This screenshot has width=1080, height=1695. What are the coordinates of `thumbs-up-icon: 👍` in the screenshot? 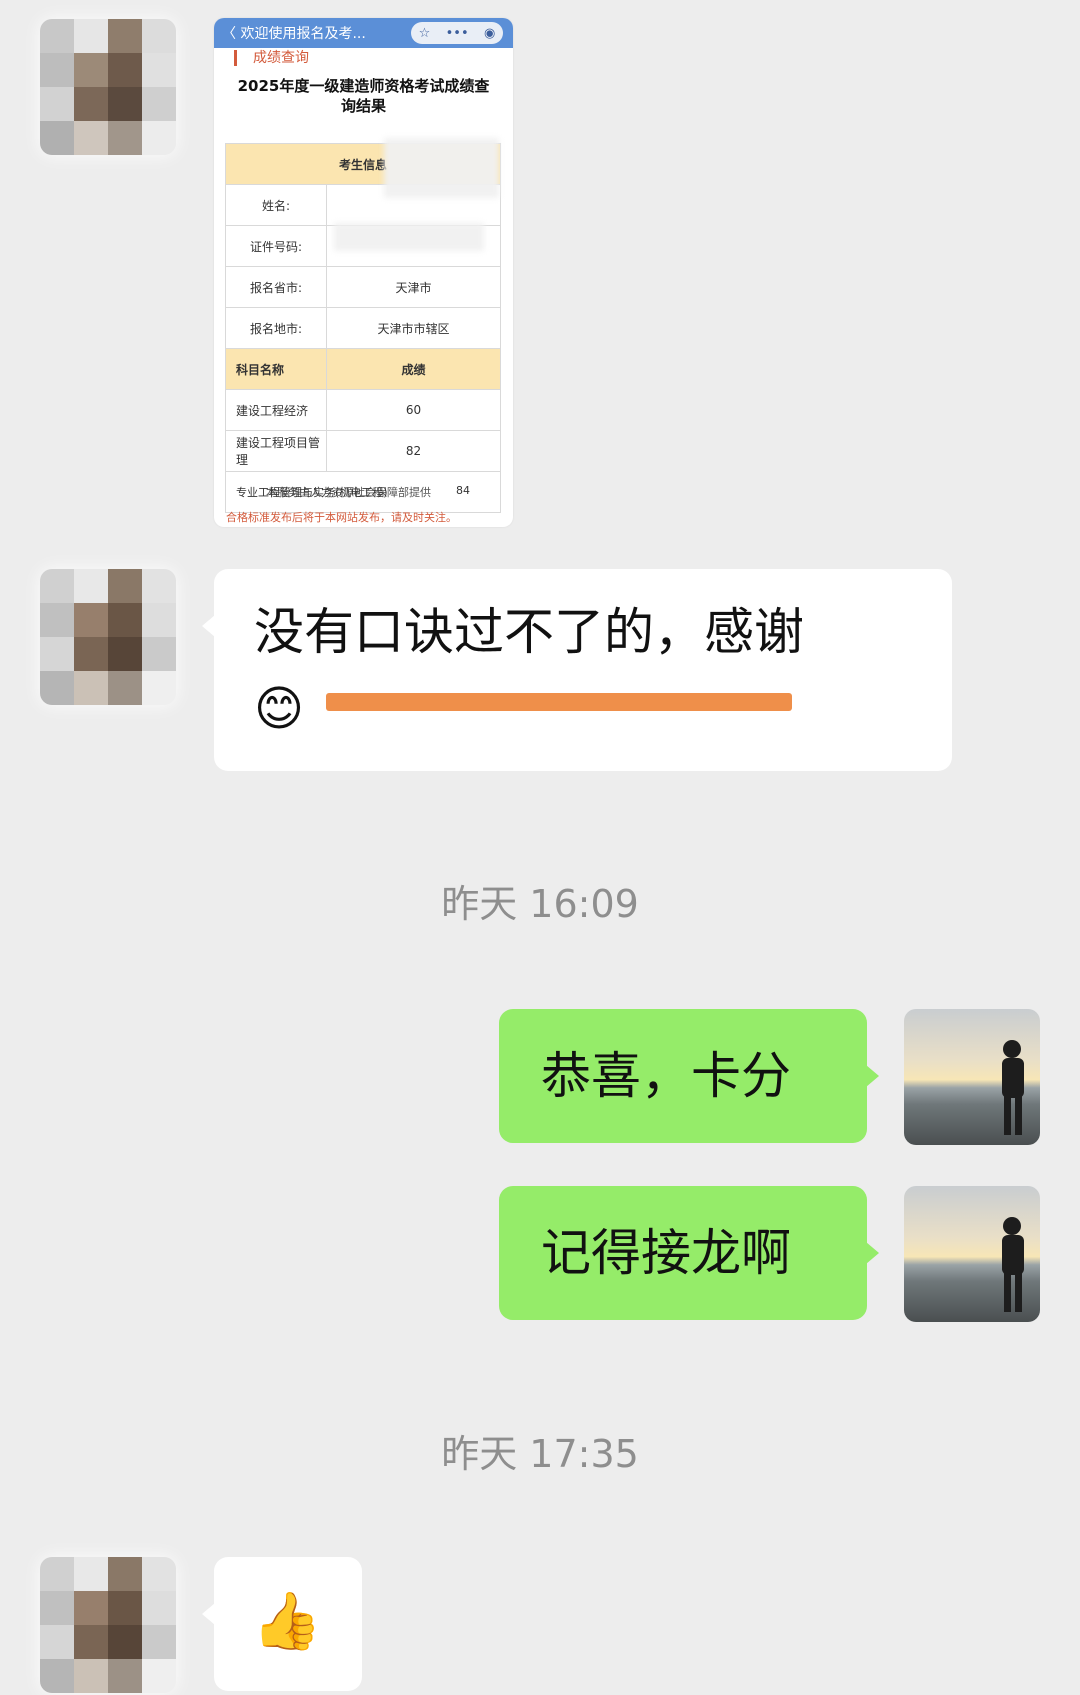 It's located at (287, 1621).